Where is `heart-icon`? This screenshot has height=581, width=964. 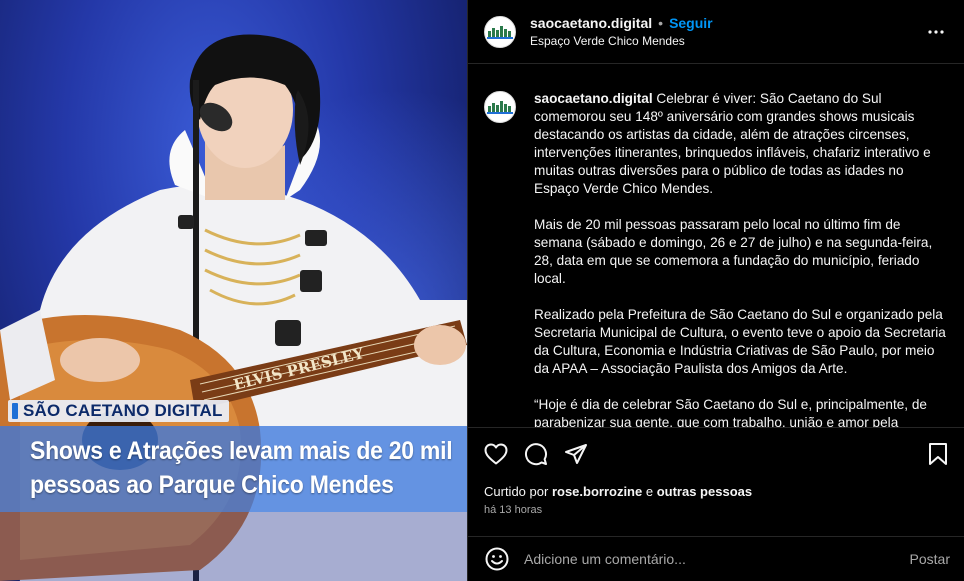 heart-icon is located at coordinates (496, 454).